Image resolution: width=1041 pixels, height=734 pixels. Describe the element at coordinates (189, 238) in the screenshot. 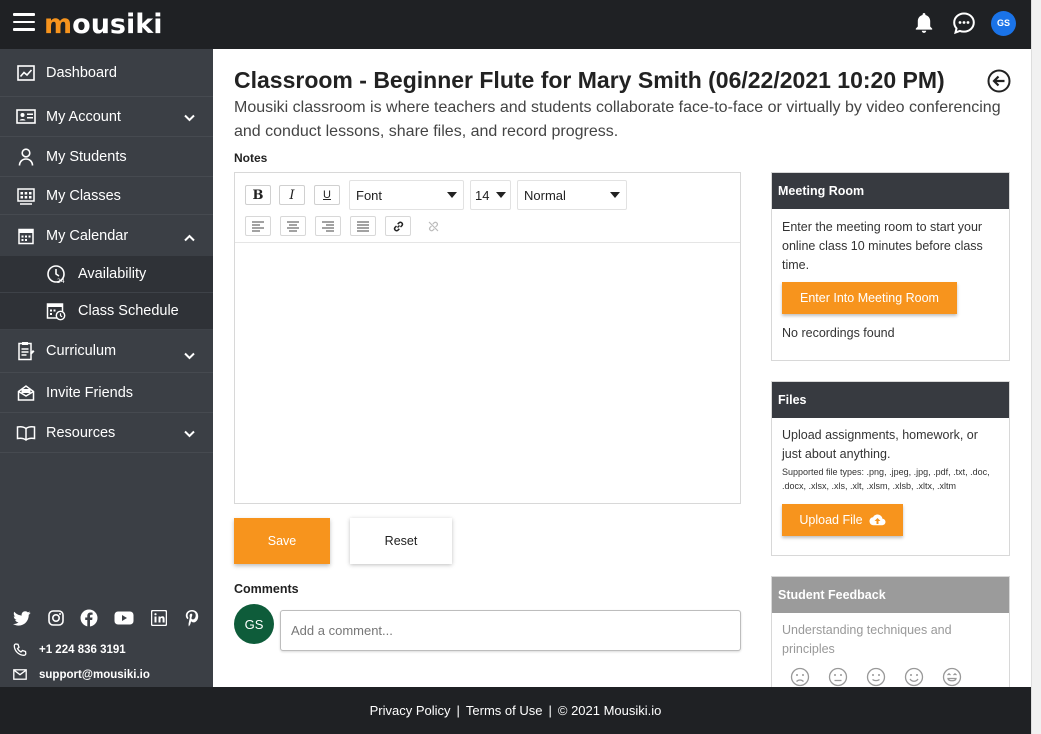

I see `chevron-up-icon` at that location.